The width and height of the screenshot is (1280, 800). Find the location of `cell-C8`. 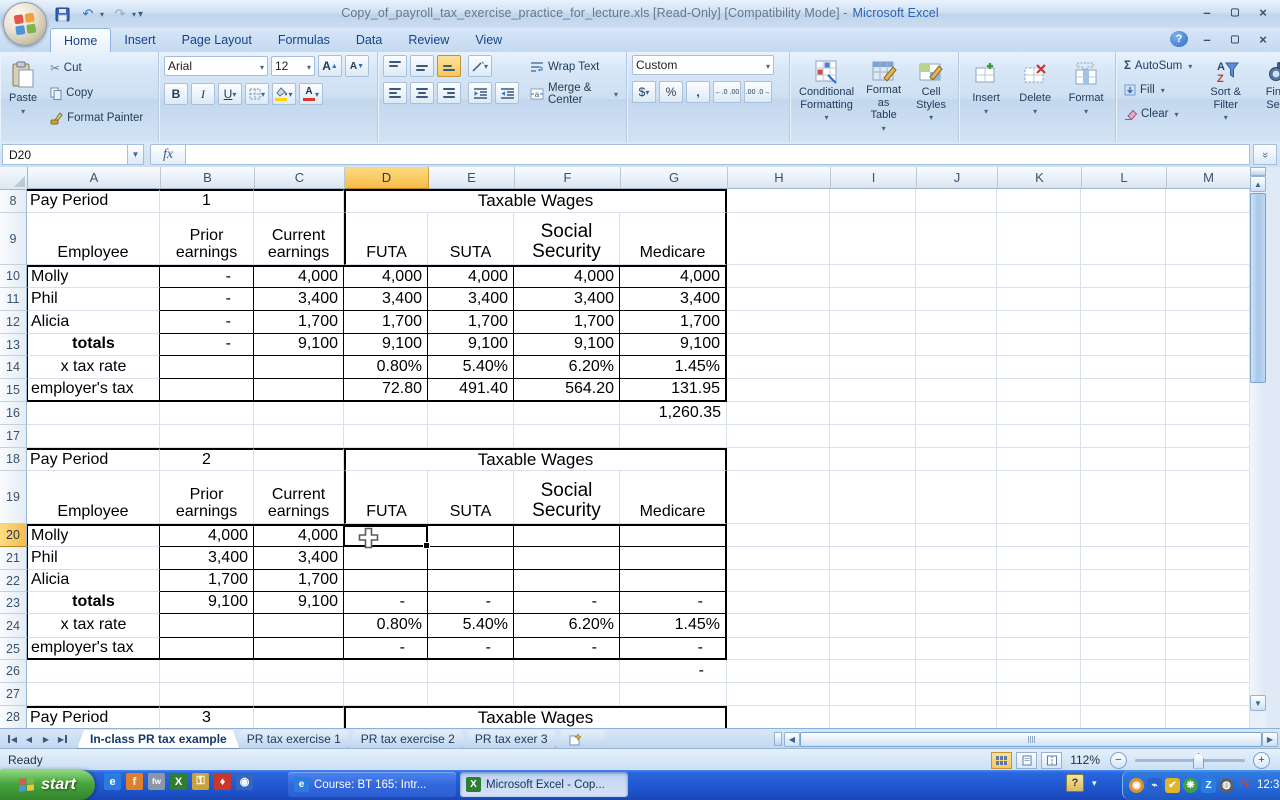

cell-C8 is located at coordinates (299, 201).